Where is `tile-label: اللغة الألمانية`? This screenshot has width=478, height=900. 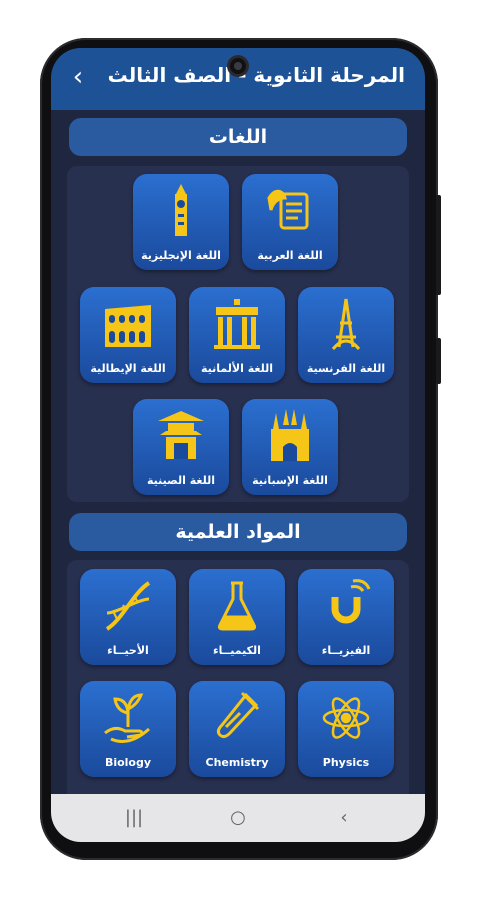
tile-label: اللغة الألمانية is located at coordinates (237, 368).